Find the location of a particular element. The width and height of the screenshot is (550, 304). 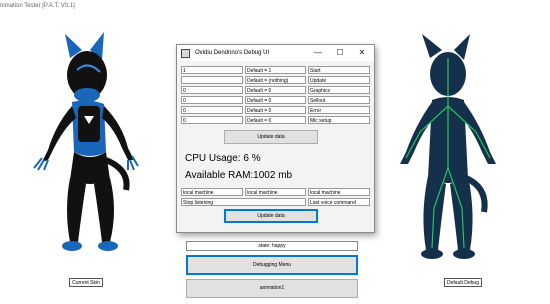

update-data-button-2: Update data is located at coordinates (271, 216).